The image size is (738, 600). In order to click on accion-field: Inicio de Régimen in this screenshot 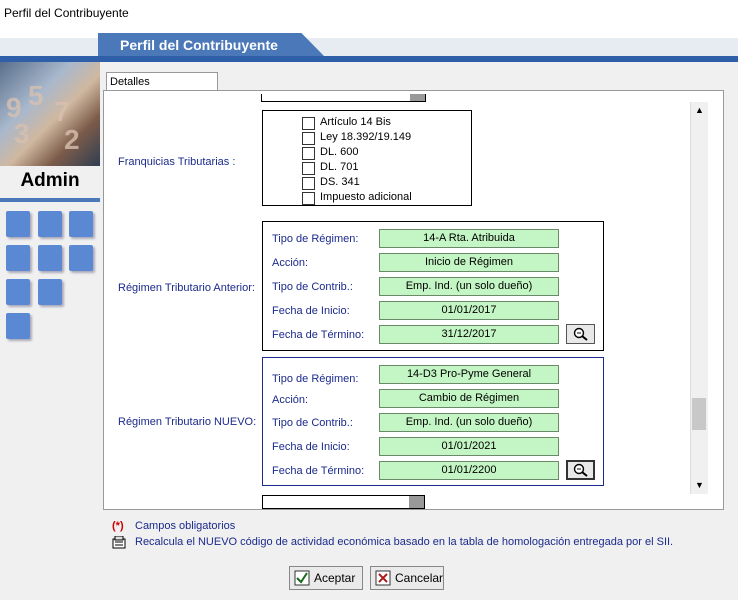, I will do `click(469, 262)`.